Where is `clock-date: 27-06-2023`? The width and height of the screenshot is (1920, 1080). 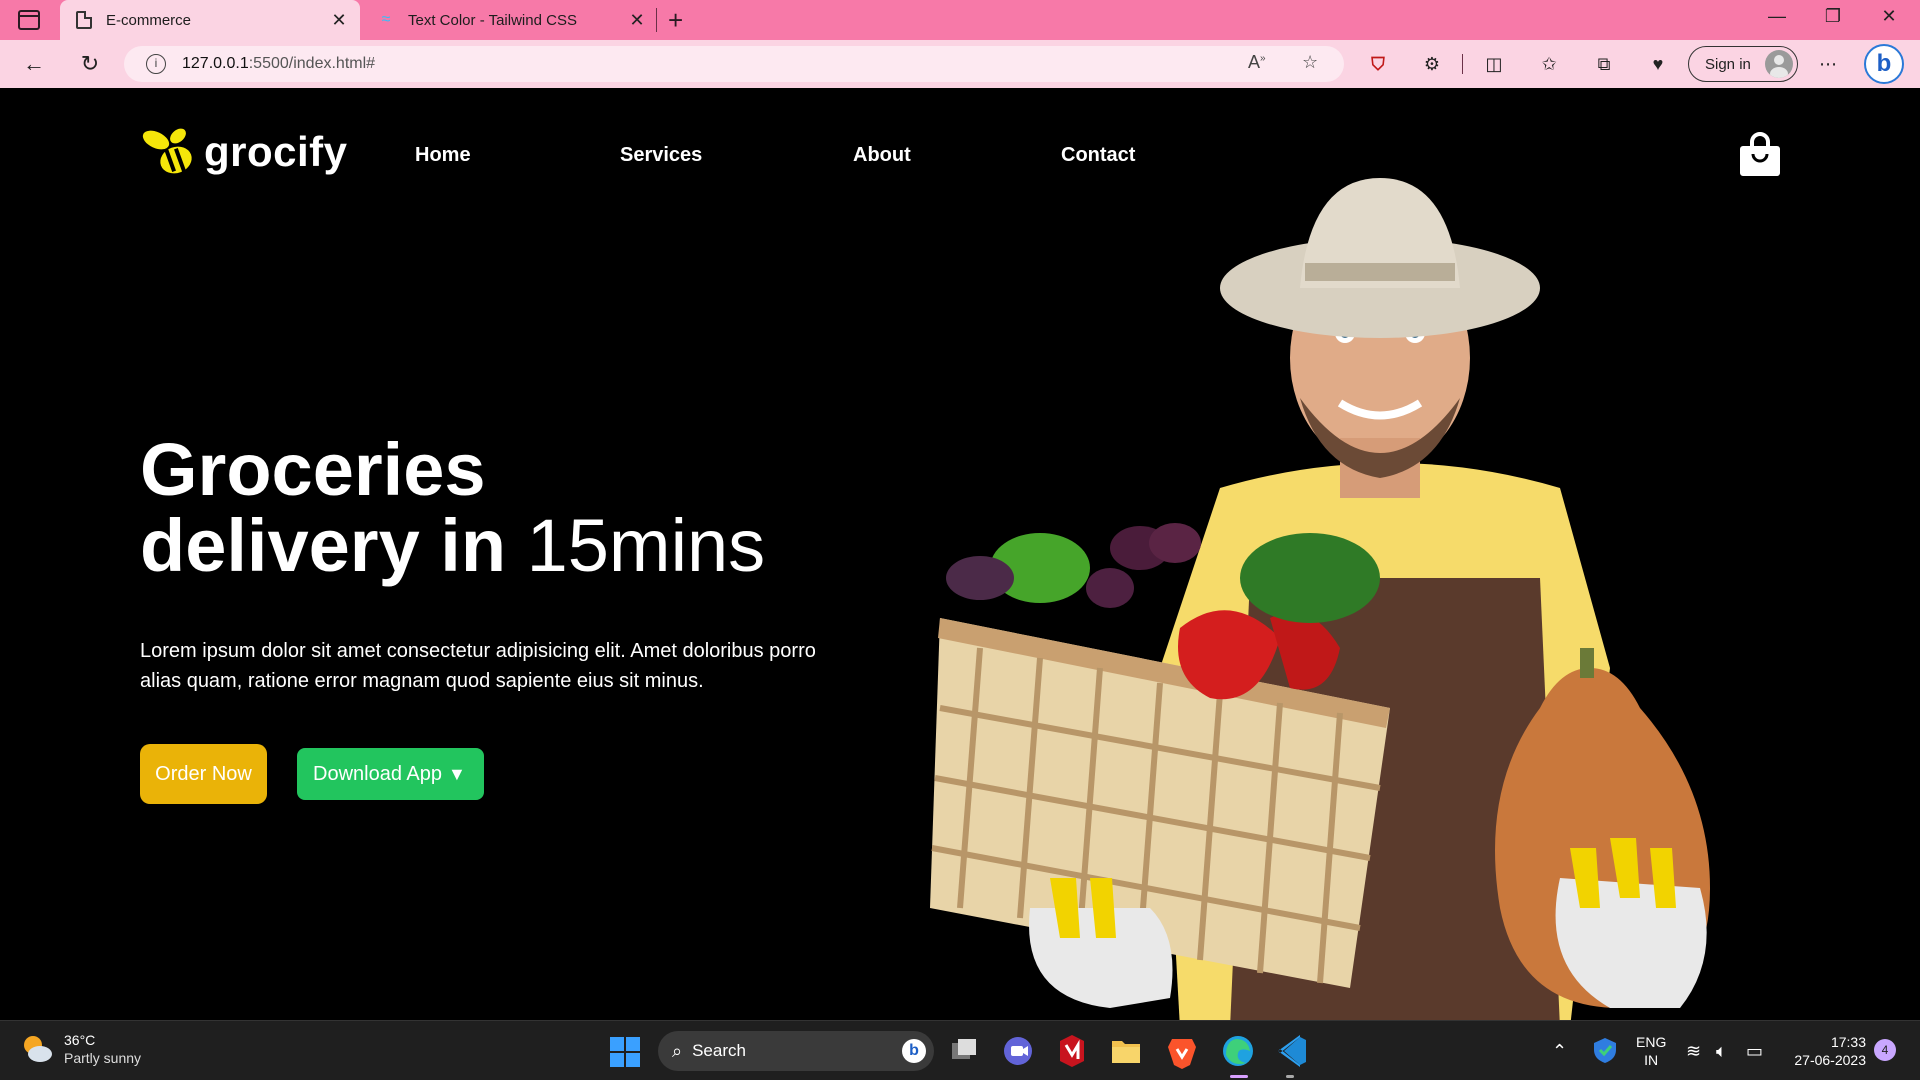
clock-date: 27-06-2023 is located at coordinates (1830, 1060).